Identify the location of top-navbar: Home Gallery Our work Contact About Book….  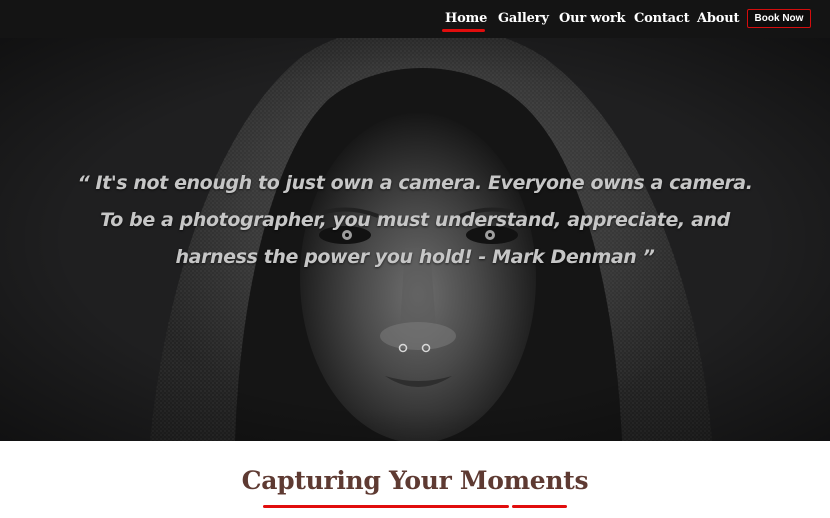
(415, 19).